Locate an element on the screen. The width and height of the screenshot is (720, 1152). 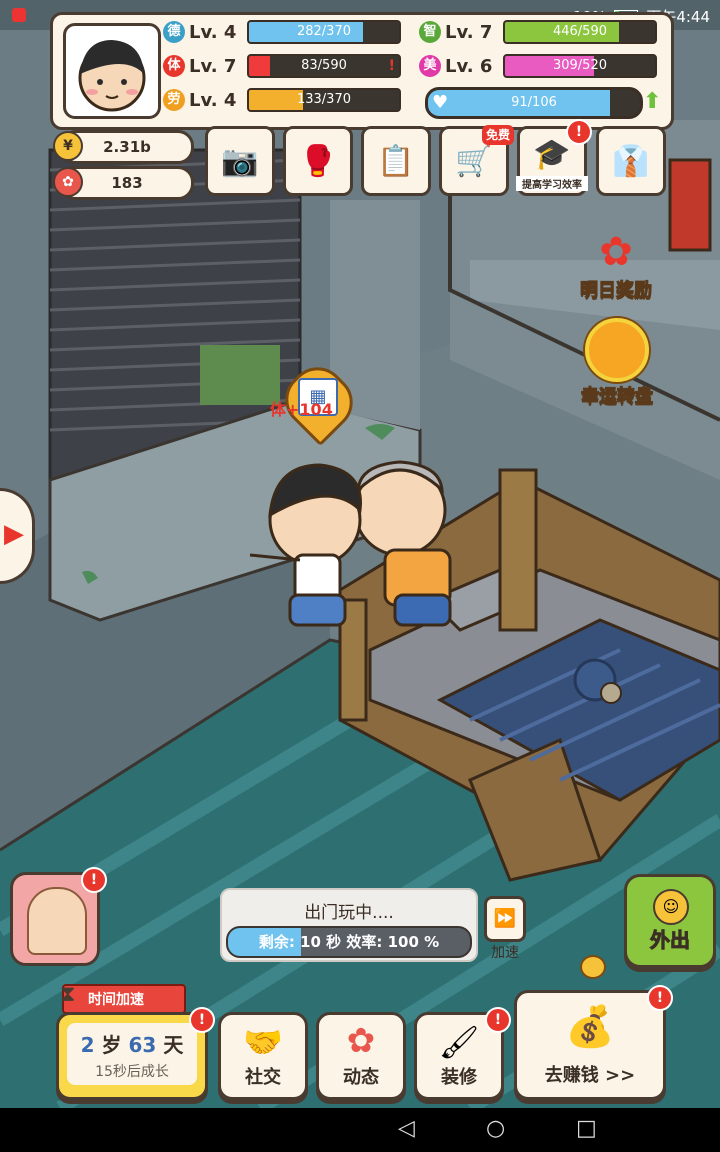
decorate-button: 🖌 装修 ! is located at coordinates (462, 1053).